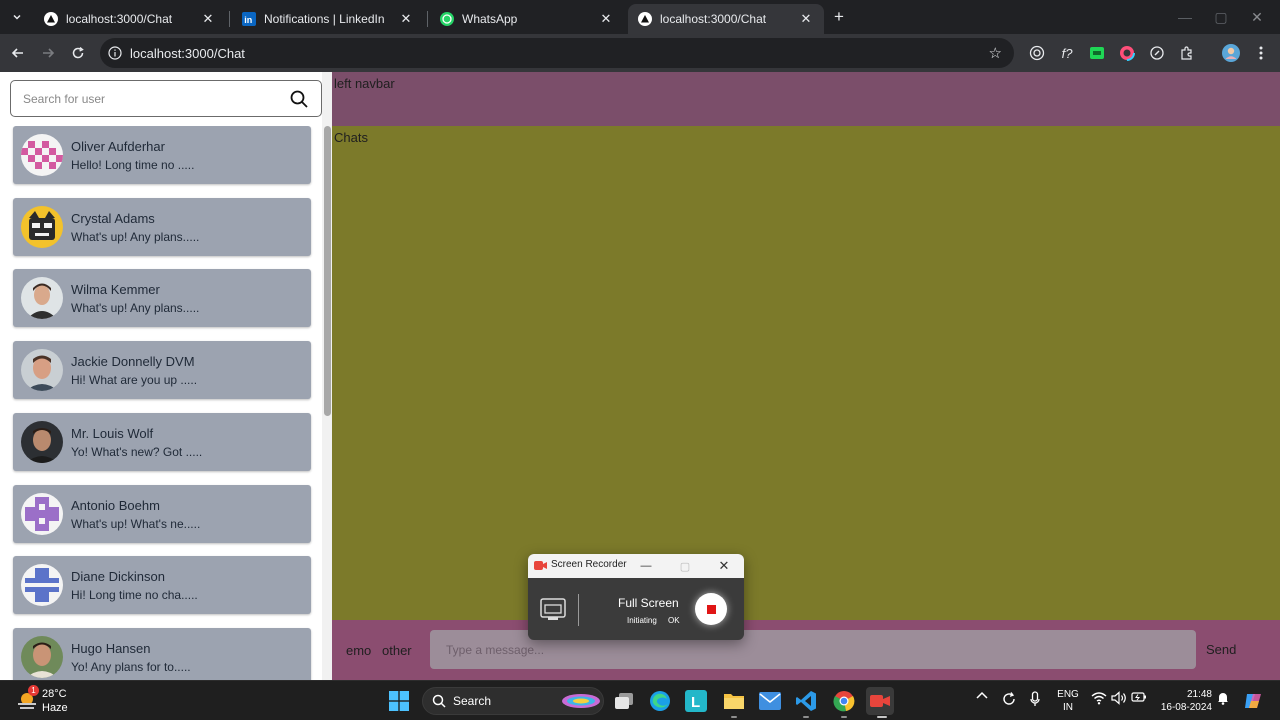 This screenshot has width=1280, height=720. Describe the element at coordinates (113, 218) in the screenshot. I see `contact-name: Crystal Adams` at that location.